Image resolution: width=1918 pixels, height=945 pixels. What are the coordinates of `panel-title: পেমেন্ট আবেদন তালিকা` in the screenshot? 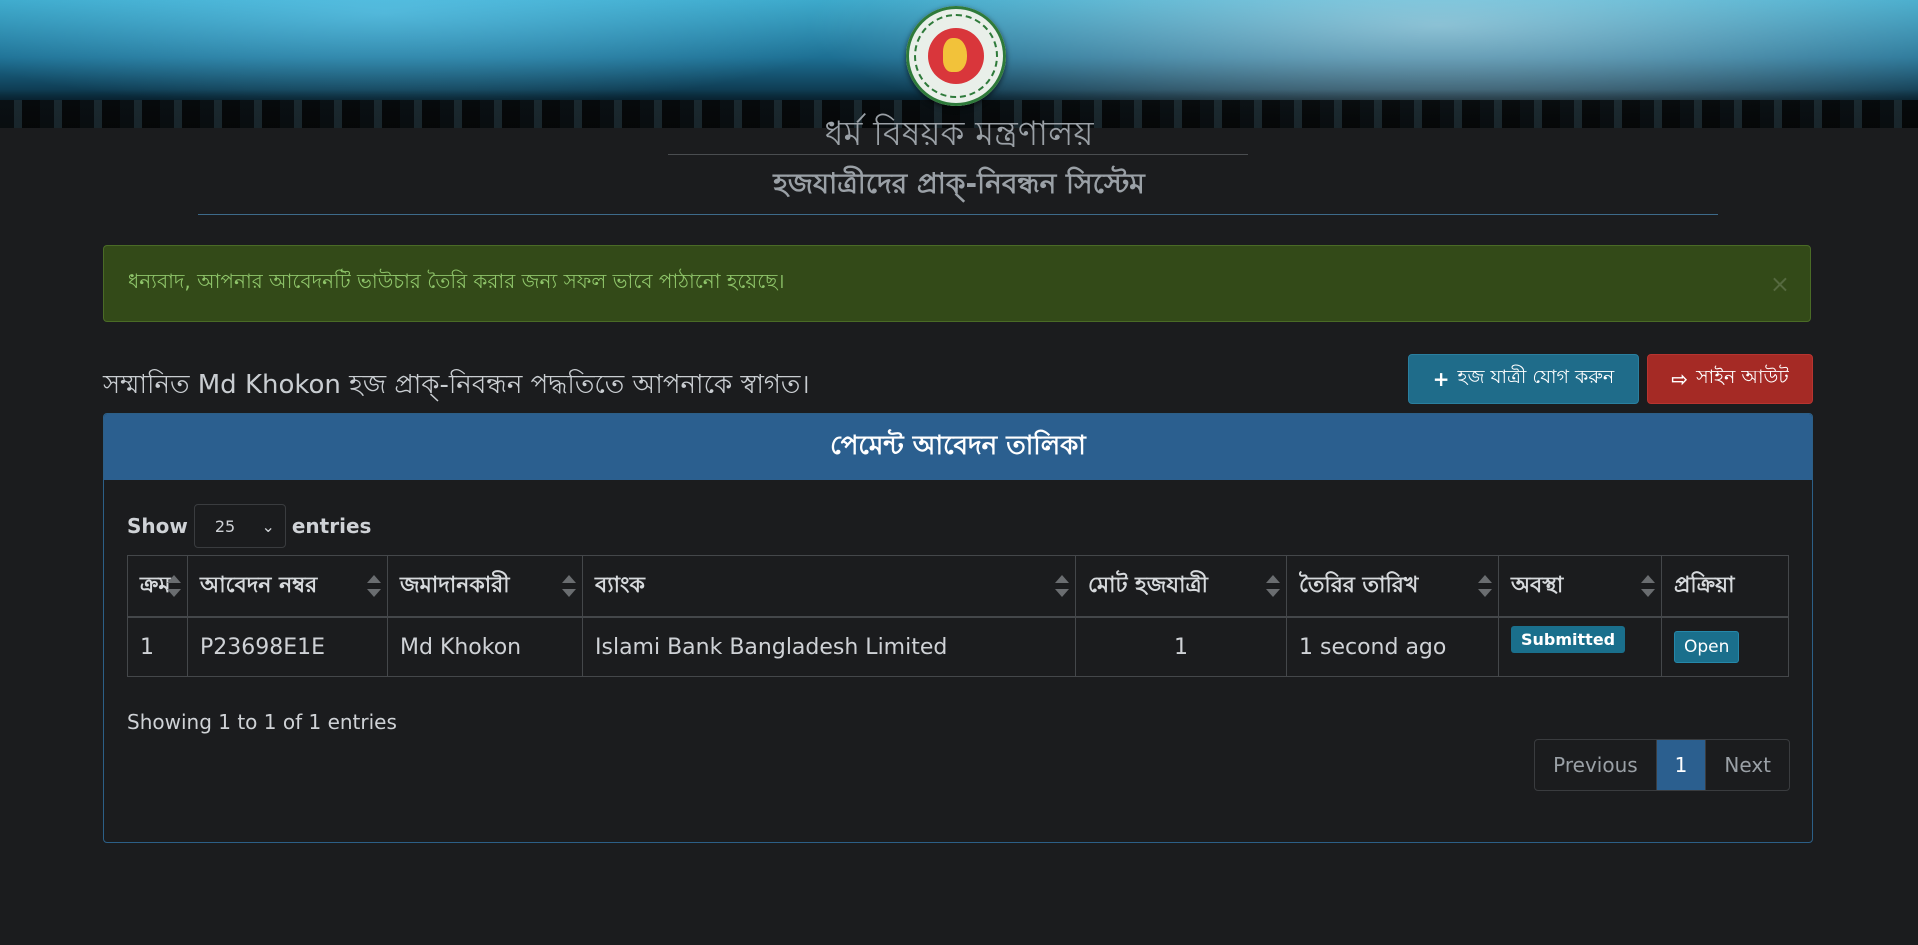 It's located at (958, 447).